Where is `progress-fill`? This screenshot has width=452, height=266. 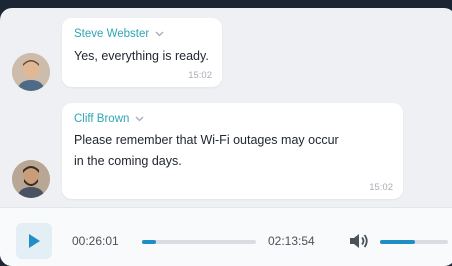
progress-fill is located at coordinates (149, 242).